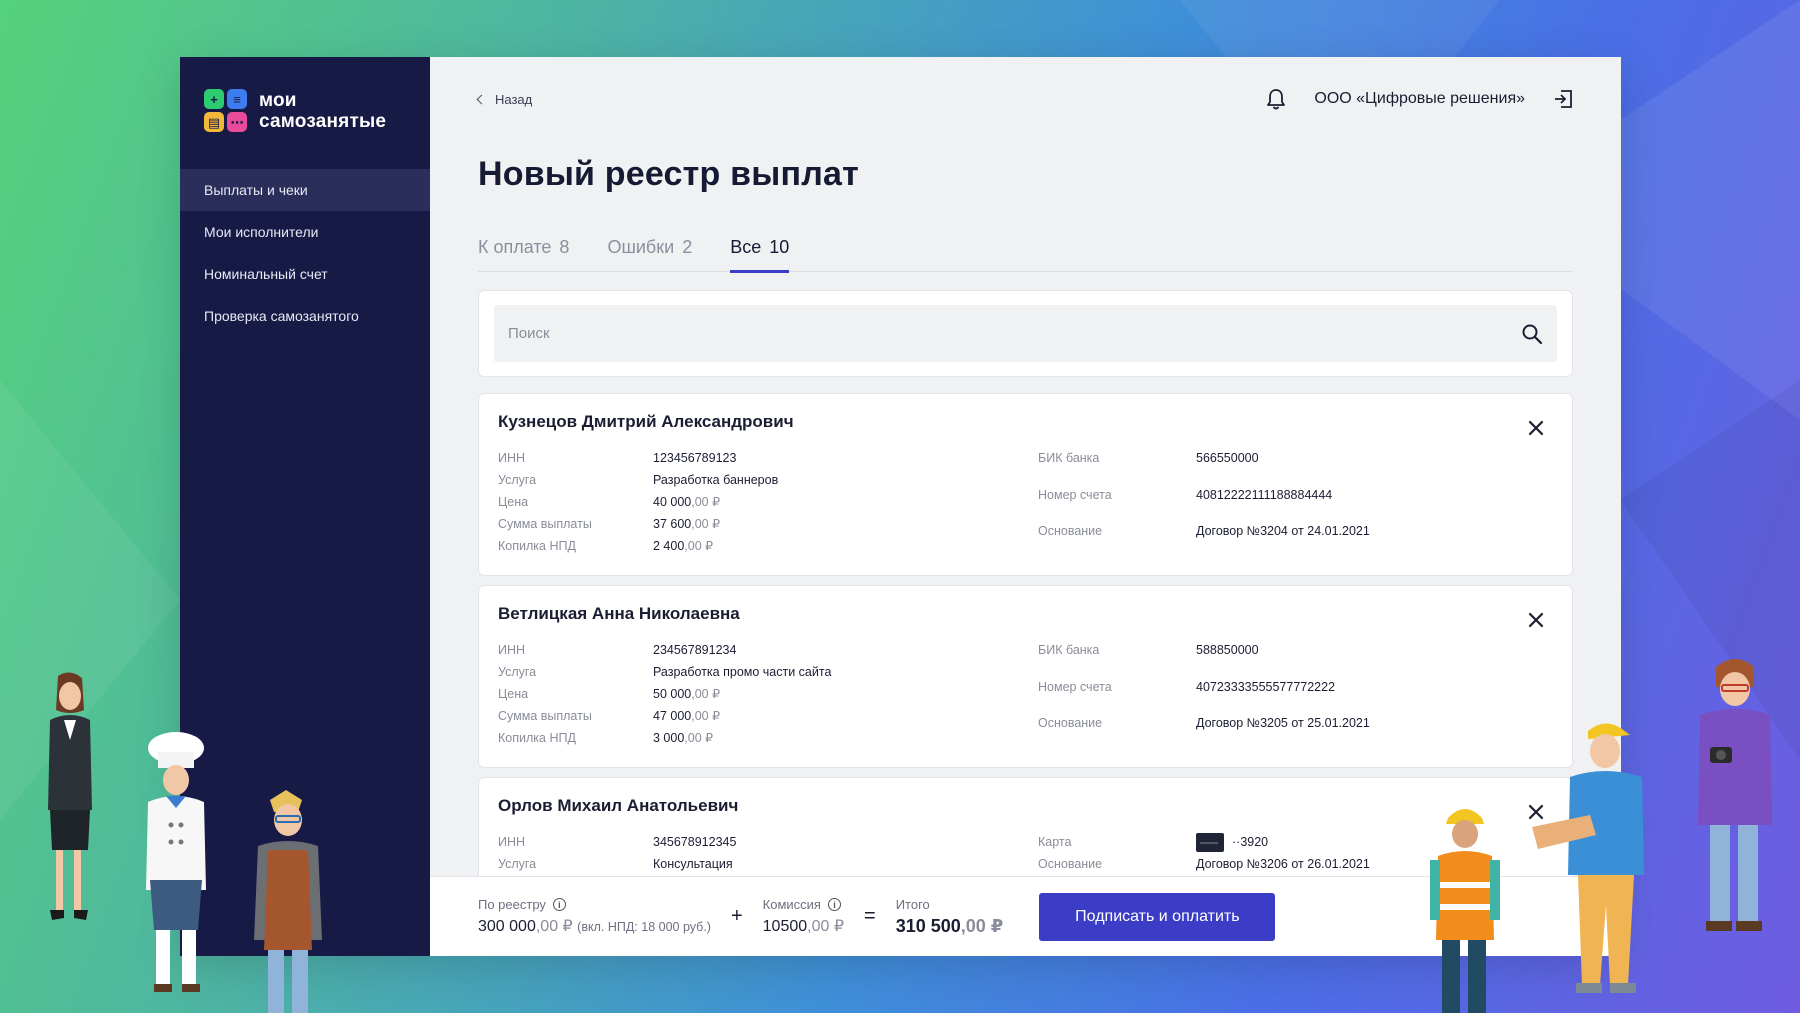  What do you see at coordinates (950, 917) in the screenshot?
I see `total: Итого 310 500,00 ₽` at bounding box center [950, 917].